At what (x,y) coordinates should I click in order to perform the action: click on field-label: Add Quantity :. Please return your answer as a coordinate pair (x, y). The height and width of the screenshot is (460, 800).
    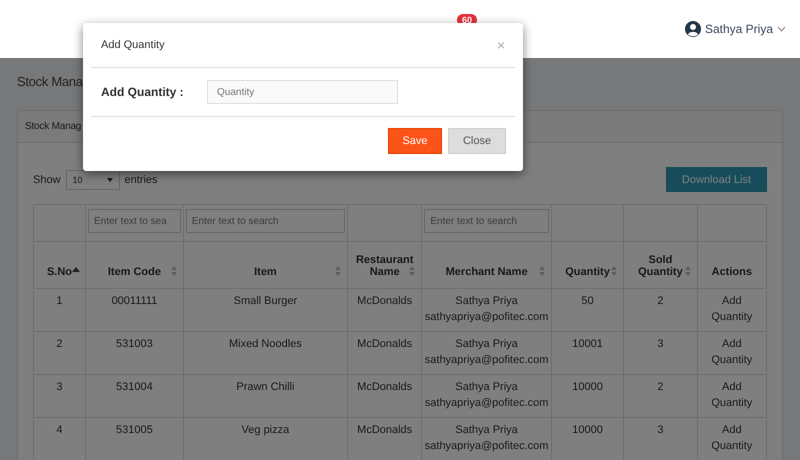
    Looking at the image, I should click on (143, 92).